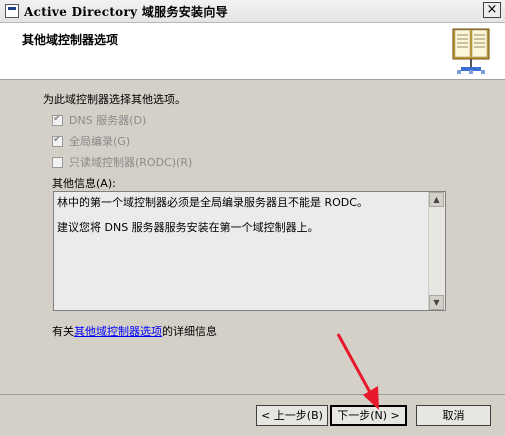 The height and width of the screenshot is (436, 505). Describe the element at coordinates (189, 331) in the screenshot. I see `more-info-suffix: 的详细信息` at that location.